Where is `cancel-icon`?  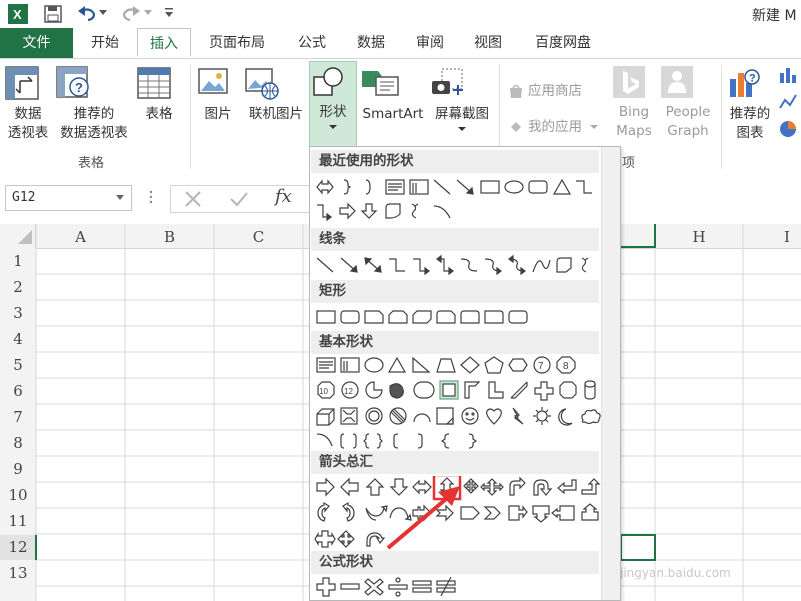 cancel-icon is located at coordinates (193, 199).